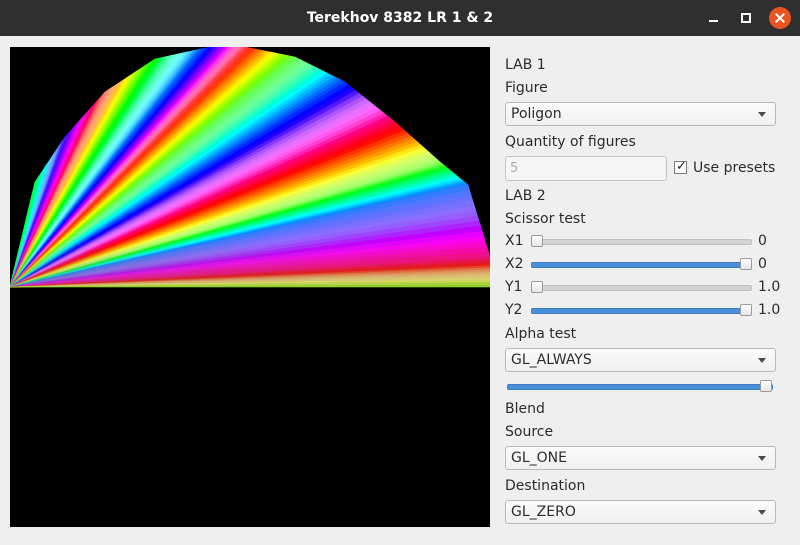 The height and width of the screenshot is (545, 800). What do you see at coordinates (746, 18) in the screenshot?
I see `maximize-icon` at bounding box center [746, 18].